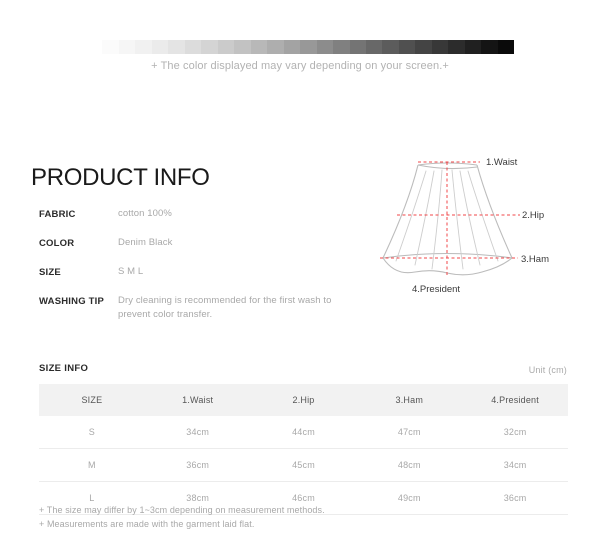  Describe the element at coordinates (535, 259) in the screenshot. I see `label-ham: 3.Ham` at that location.